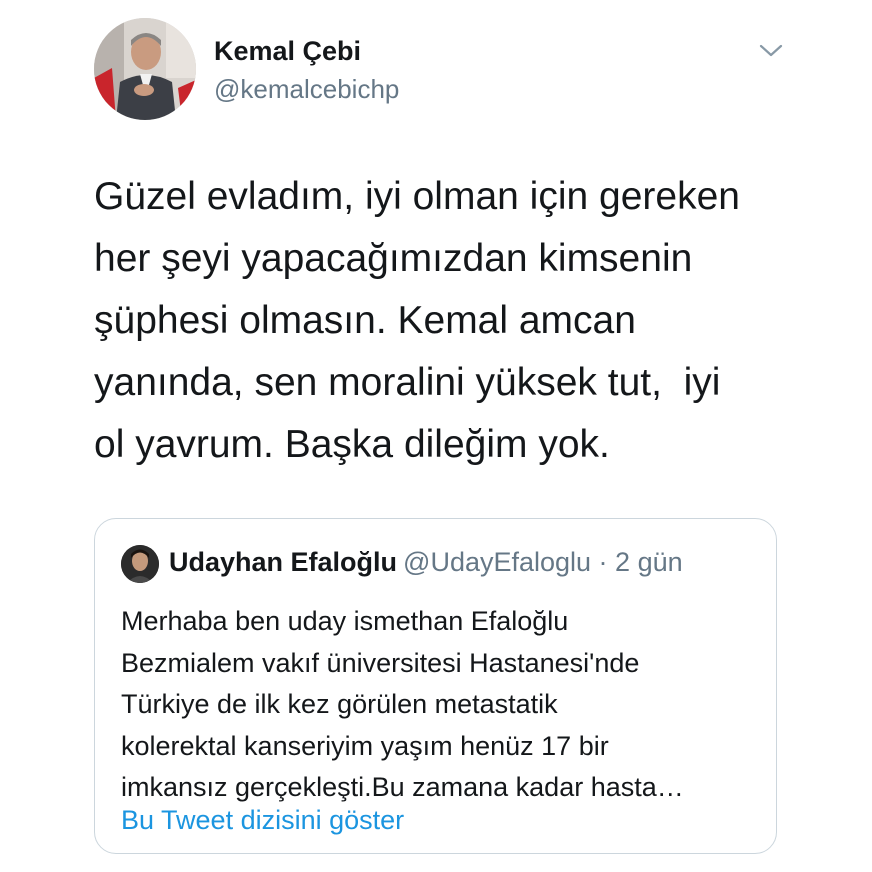 Image resolution: width=872 pixels, height=872 pixels. What do you see at coordinates (352, 444) in the screenshot?
I see `tweet-text-line: ol yavrum. Başka dileğim yok.` at bounding box center [352, 444].